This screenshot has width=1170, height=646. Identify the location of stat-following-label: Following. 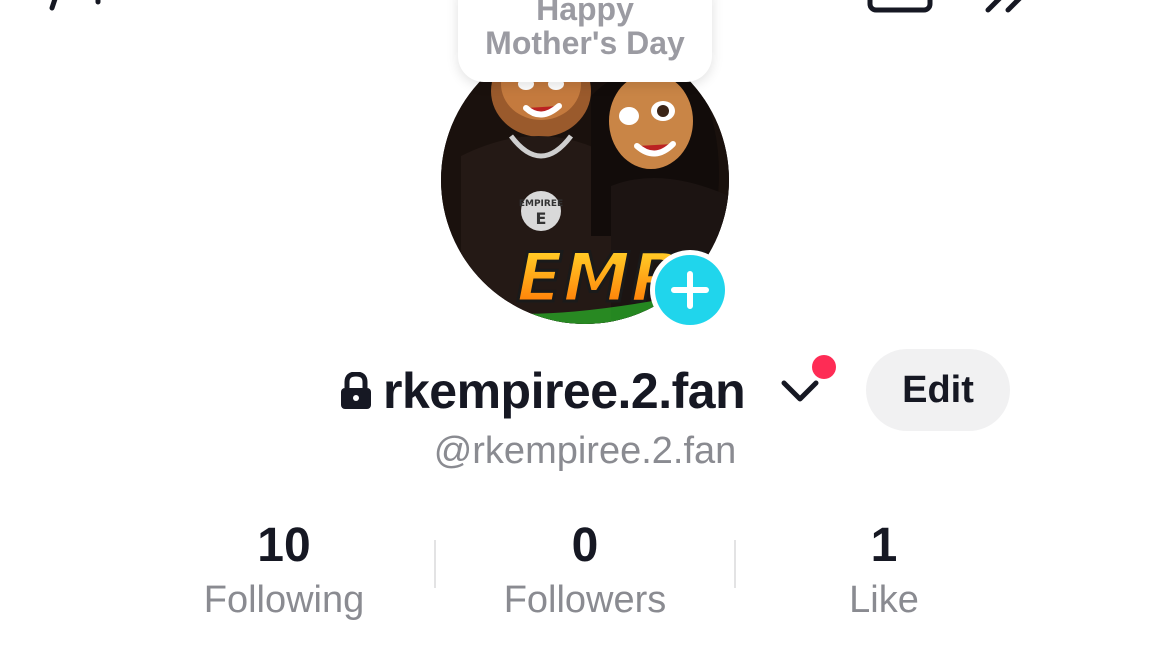
(284, 600).